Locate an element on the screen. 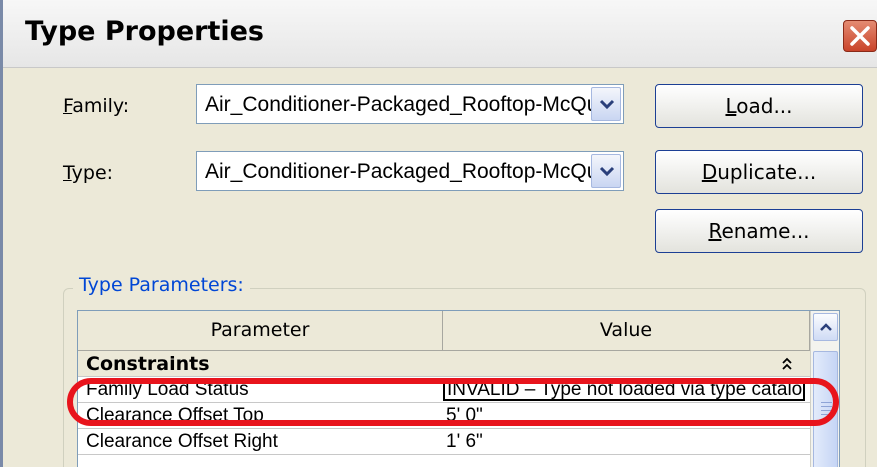  chevron-up-icon is located at coordinates (826, 327).